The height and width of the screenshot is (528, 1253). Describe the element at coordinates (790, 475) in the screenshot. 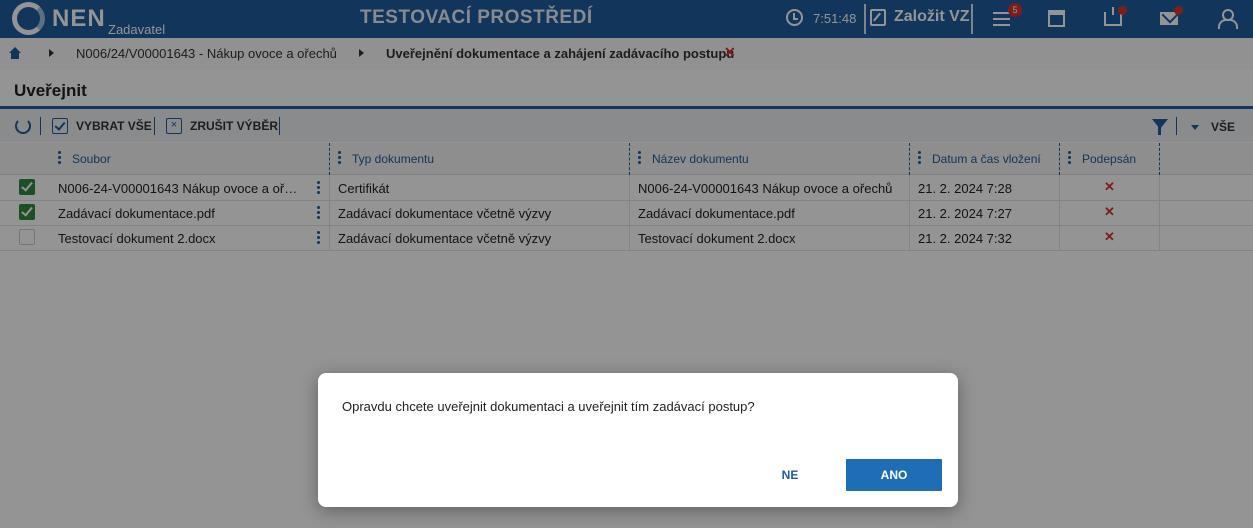

I see `no-button: NE` at that location.